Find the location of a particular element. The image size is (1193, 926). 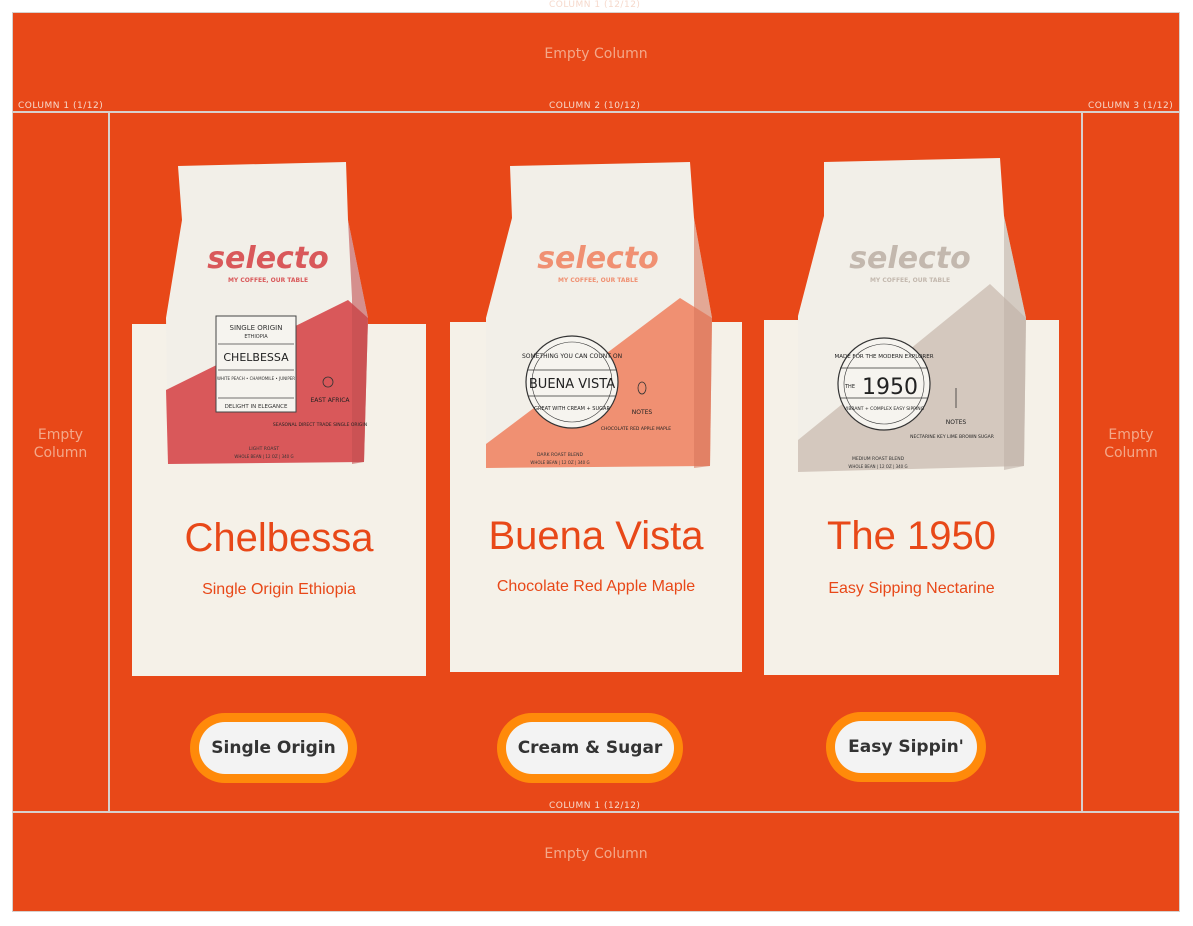

bottom-empty-column: Empty Column is located at coordinates (596, 854).